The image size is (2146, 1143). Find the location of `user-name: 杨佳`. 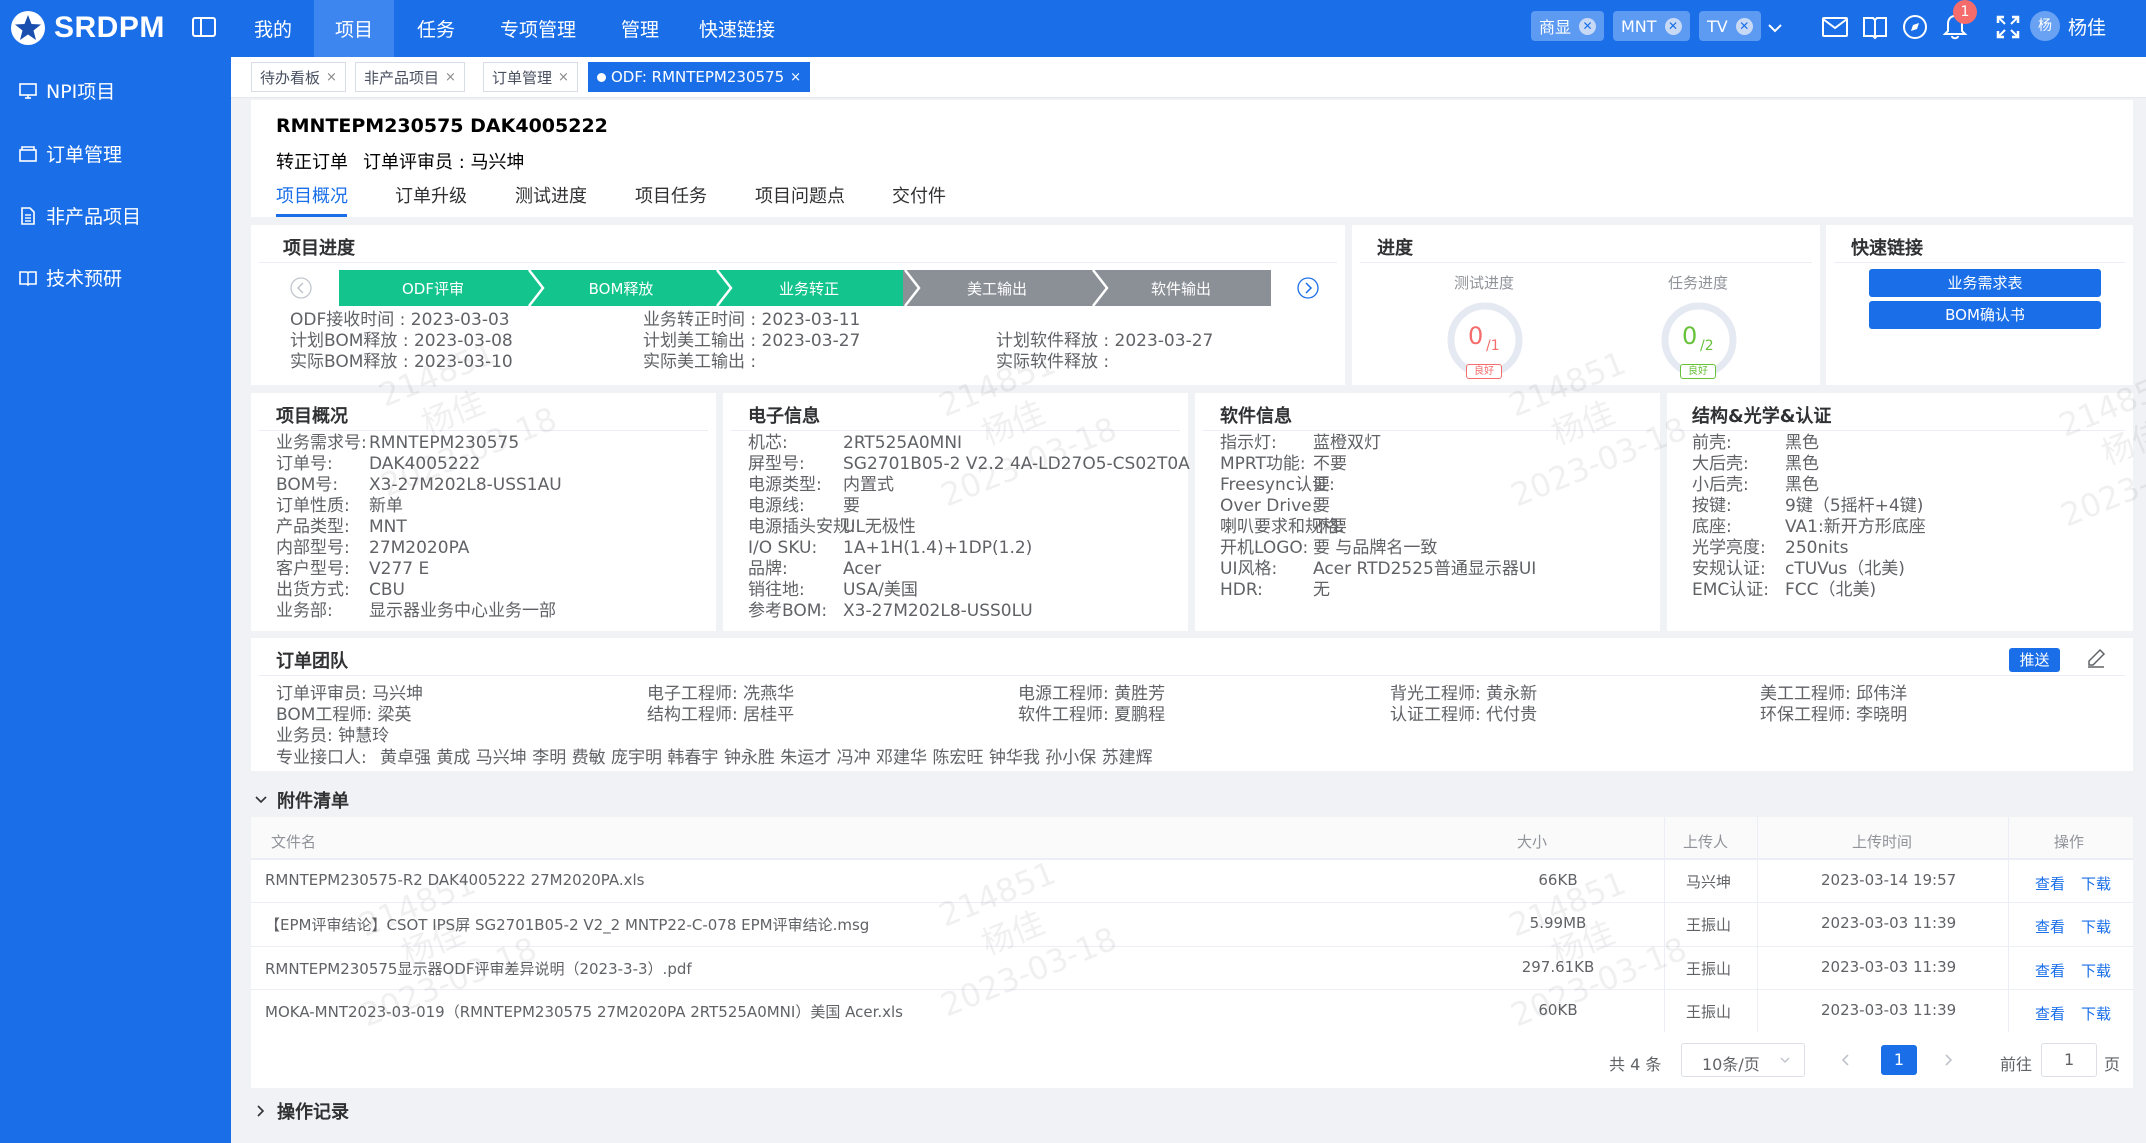

user-name: 杨佳 is located at coordinates (2087, 26).